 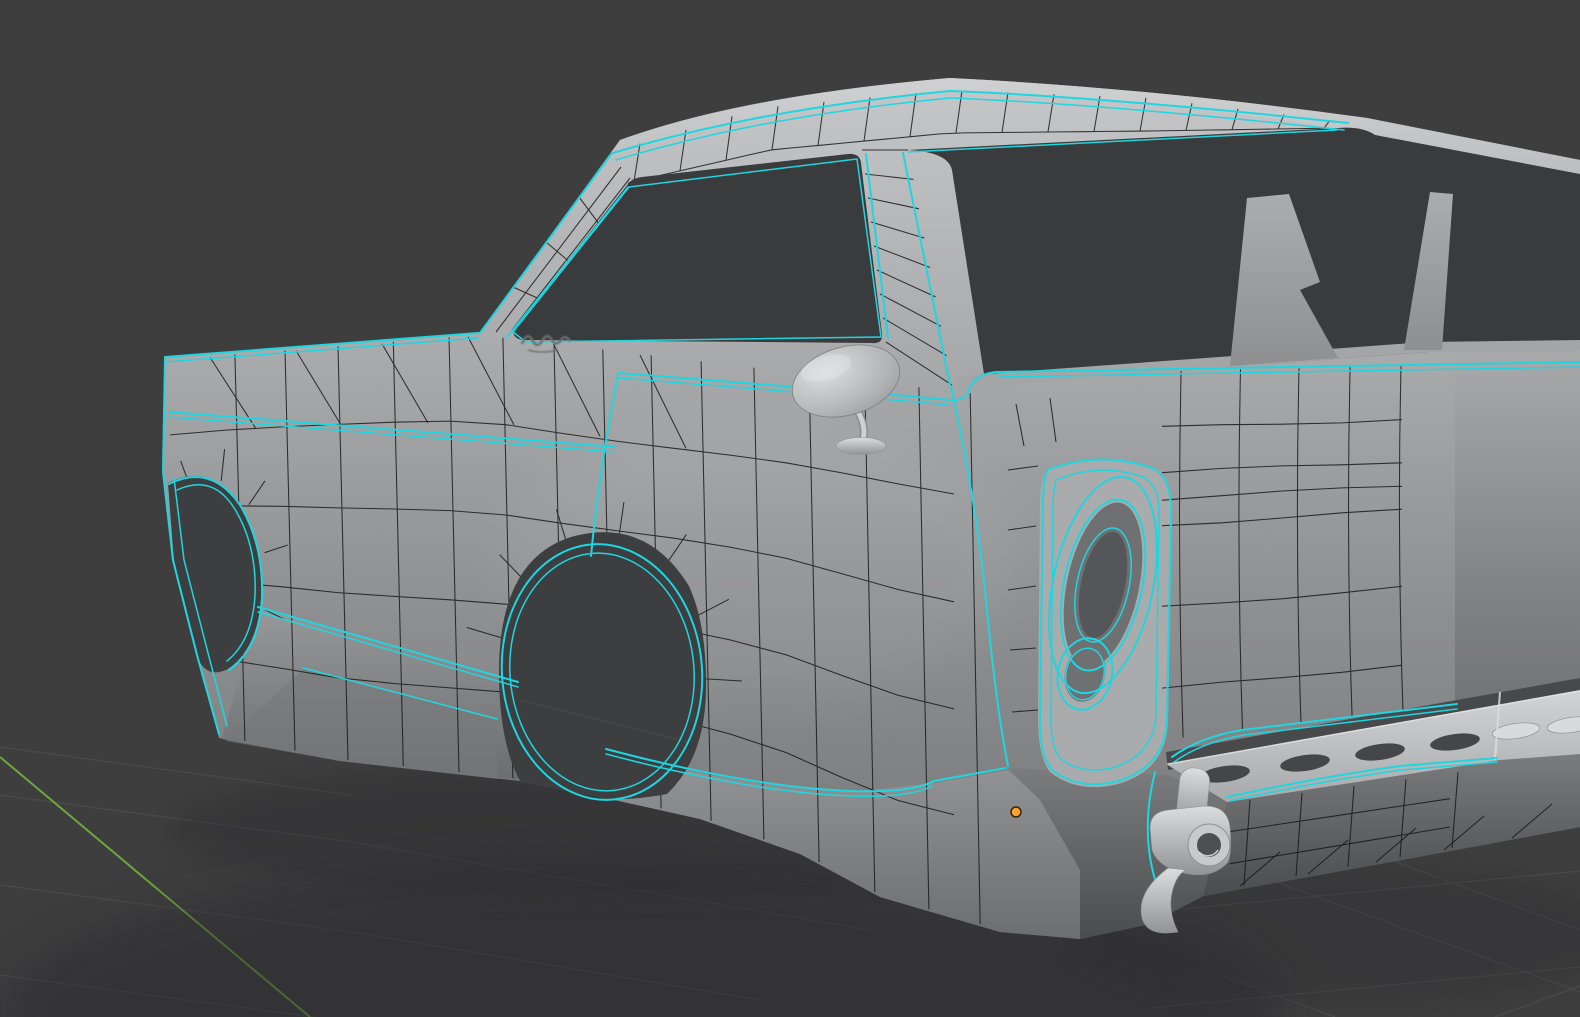 I want to click on object-origin-point, so click(x=1016, y=812).